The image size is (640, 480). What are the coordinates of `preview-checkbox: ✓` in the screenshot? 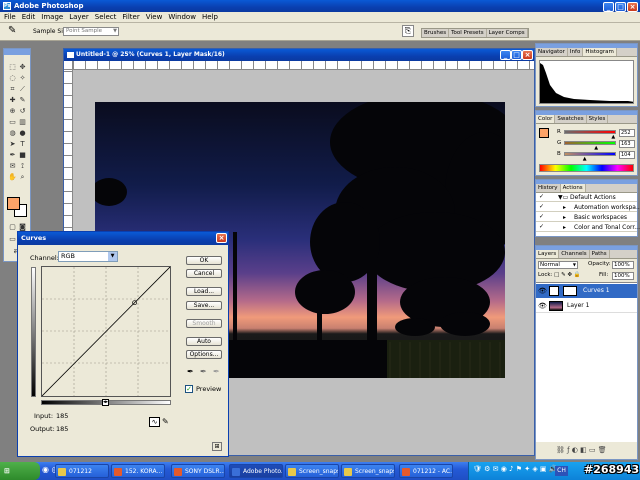 It's located at (189, 389).